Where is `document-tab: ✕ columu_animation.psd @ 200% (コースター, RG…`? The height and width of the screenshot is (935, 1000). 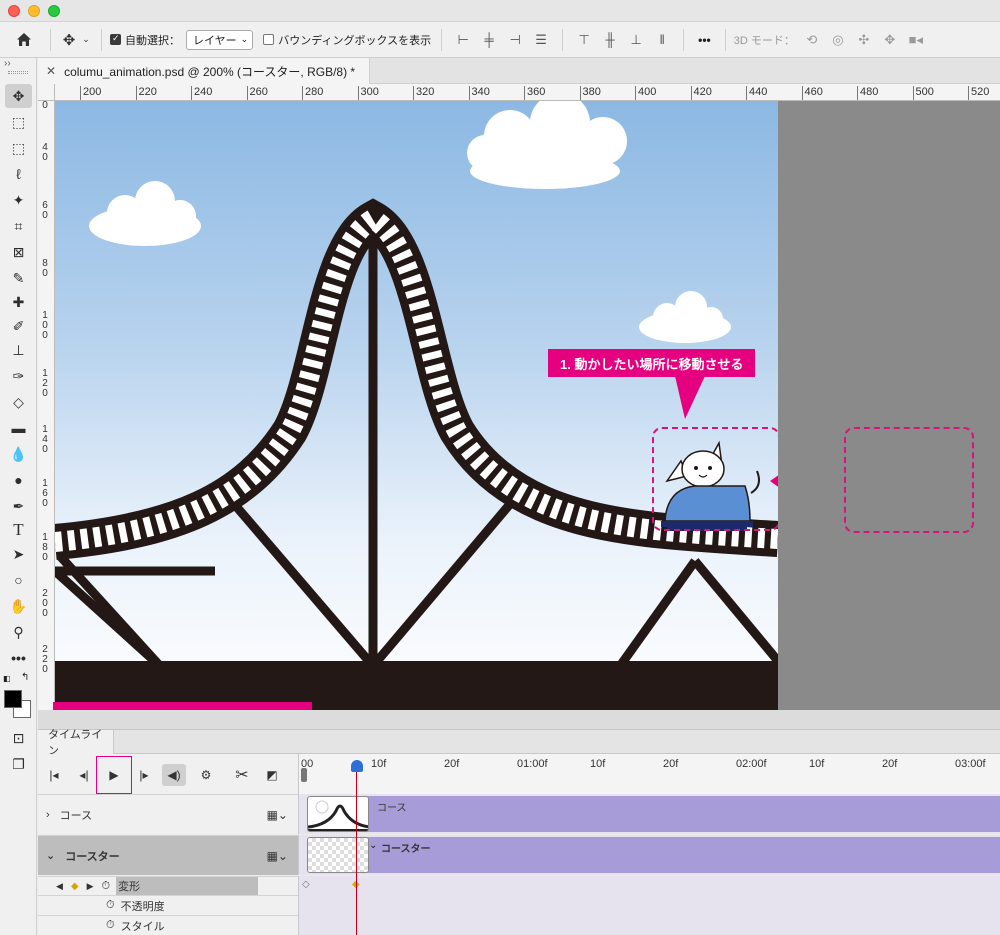
document-tab: ✕ columu_animation.psd @ 200% (コースター, RG… is located at coordinates (204, 71).